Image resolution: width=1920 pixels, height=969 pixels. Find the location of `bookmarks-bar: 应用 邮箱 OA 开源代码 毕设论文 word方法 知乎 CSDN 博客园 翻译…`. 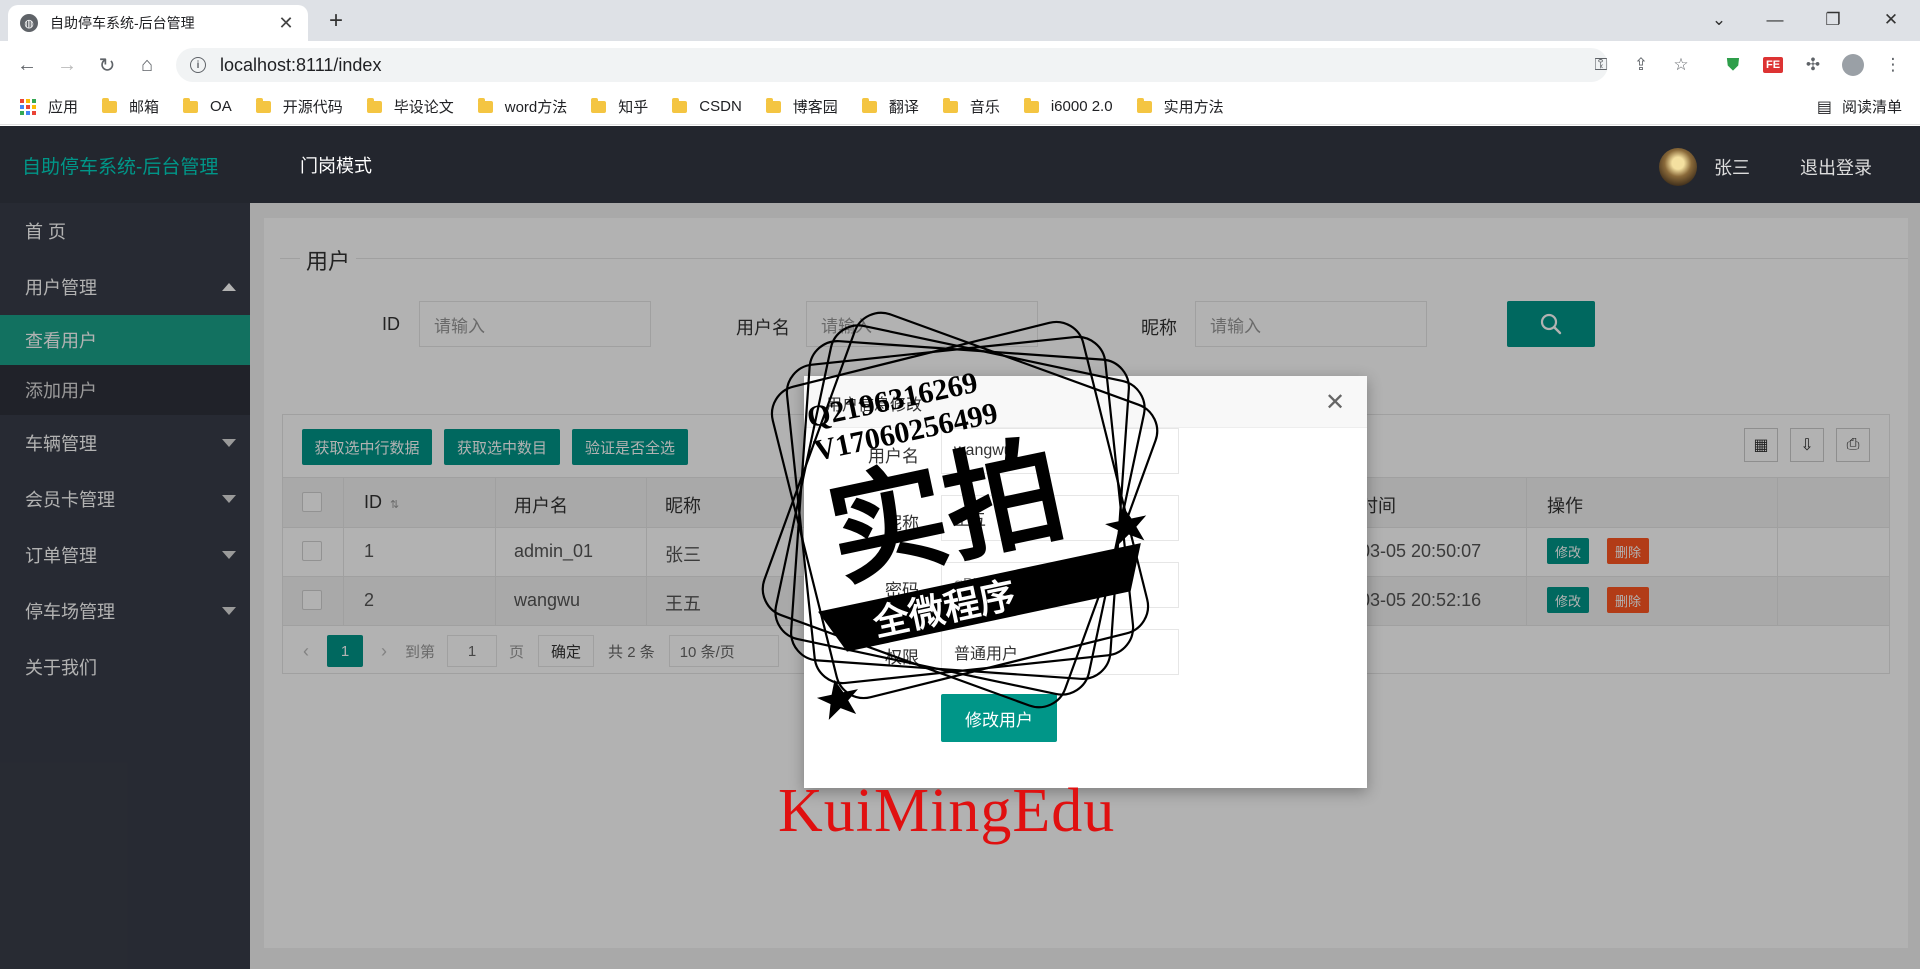

bookmarks-bar: 应用 邮箱 OA 开源代码 毕设论文 word方法 知乎 CSDN 博客园 翻译… is located at coordinates (960, 107).